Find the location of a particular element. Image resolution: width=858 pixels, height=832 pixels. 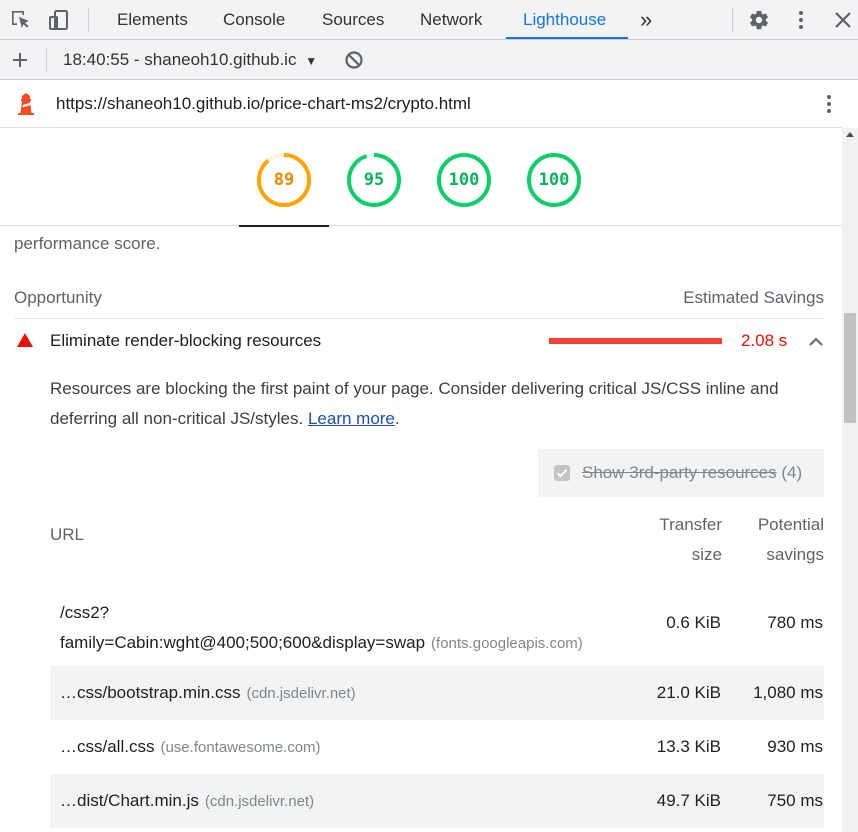

third-party-label-text: Show 3rd-party resources is located at coordinates (679, 472).